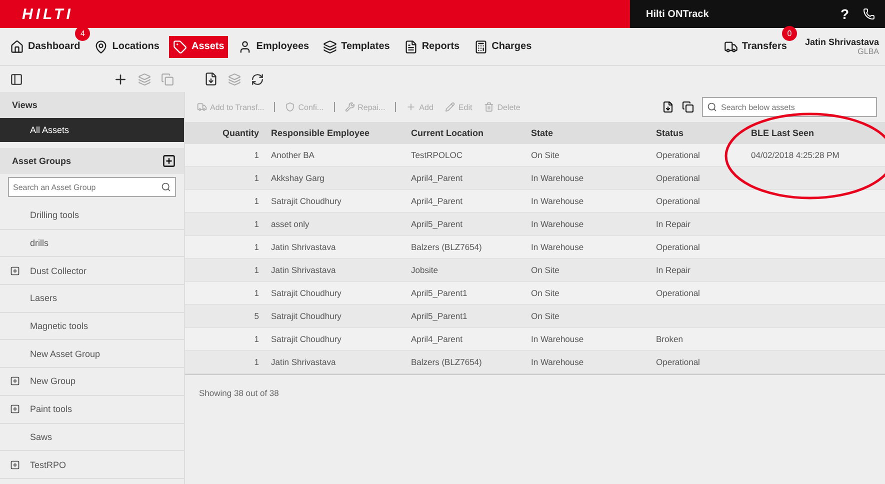  I want to click on section-title: Views, so click(25, 105).